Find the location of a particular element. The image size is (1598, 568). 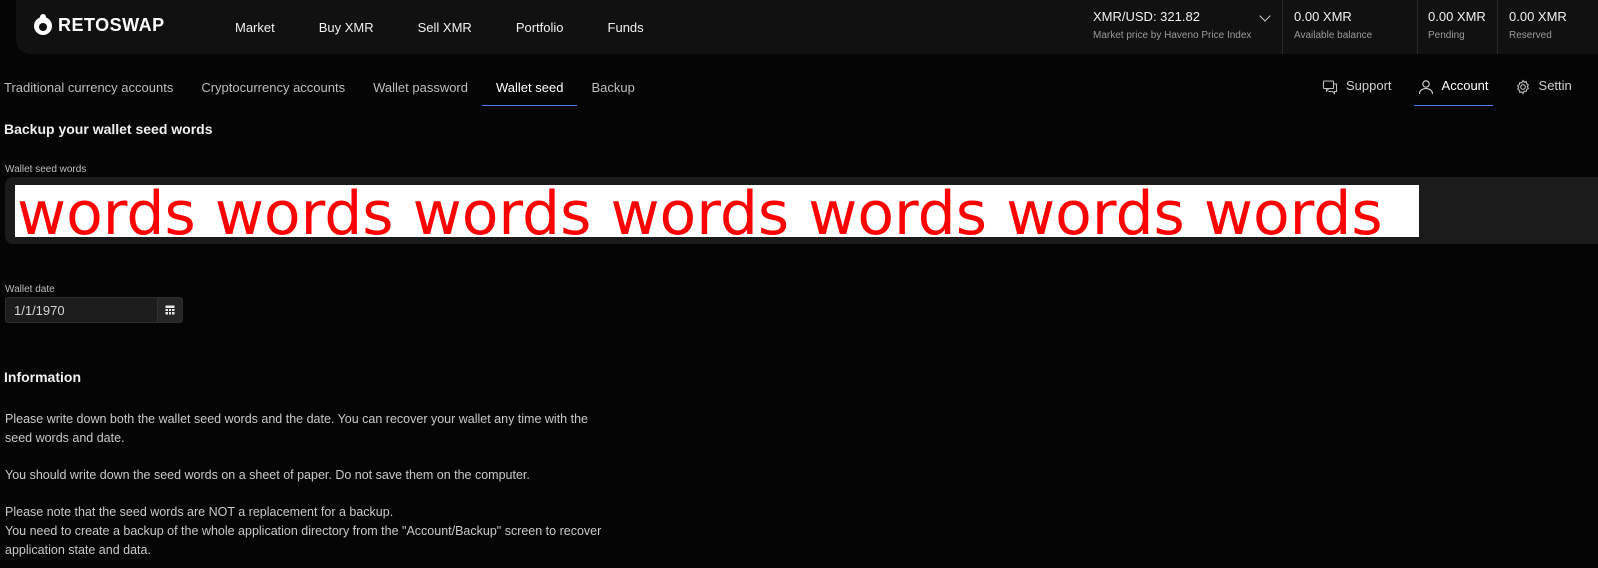

market-price-caption: Market price by Haveno Price Index is located at coordinates (1172, 35).